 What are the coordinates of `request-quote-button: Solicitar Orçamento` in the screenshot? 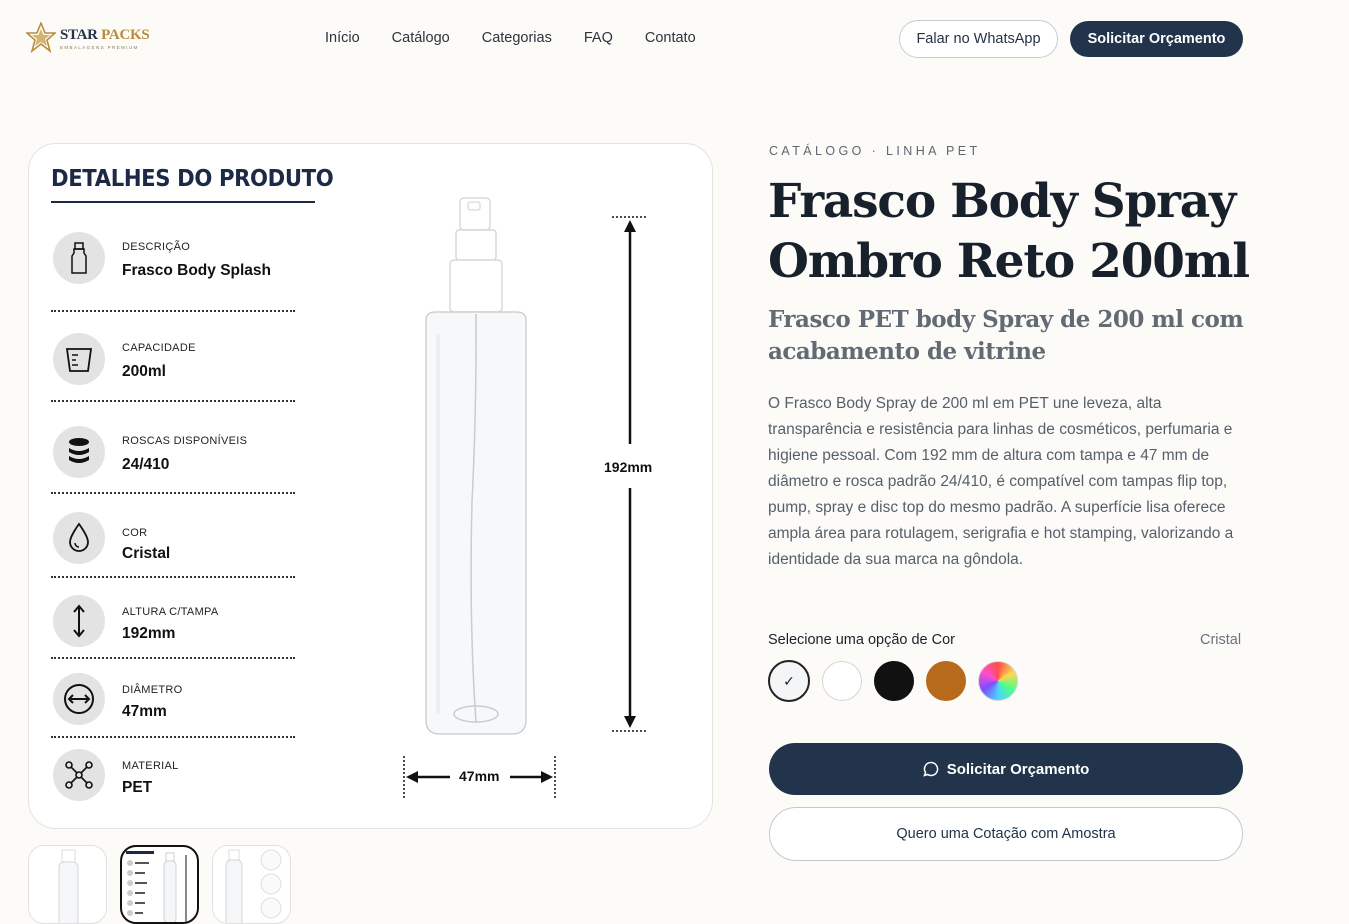 It's located at (1006, 769).